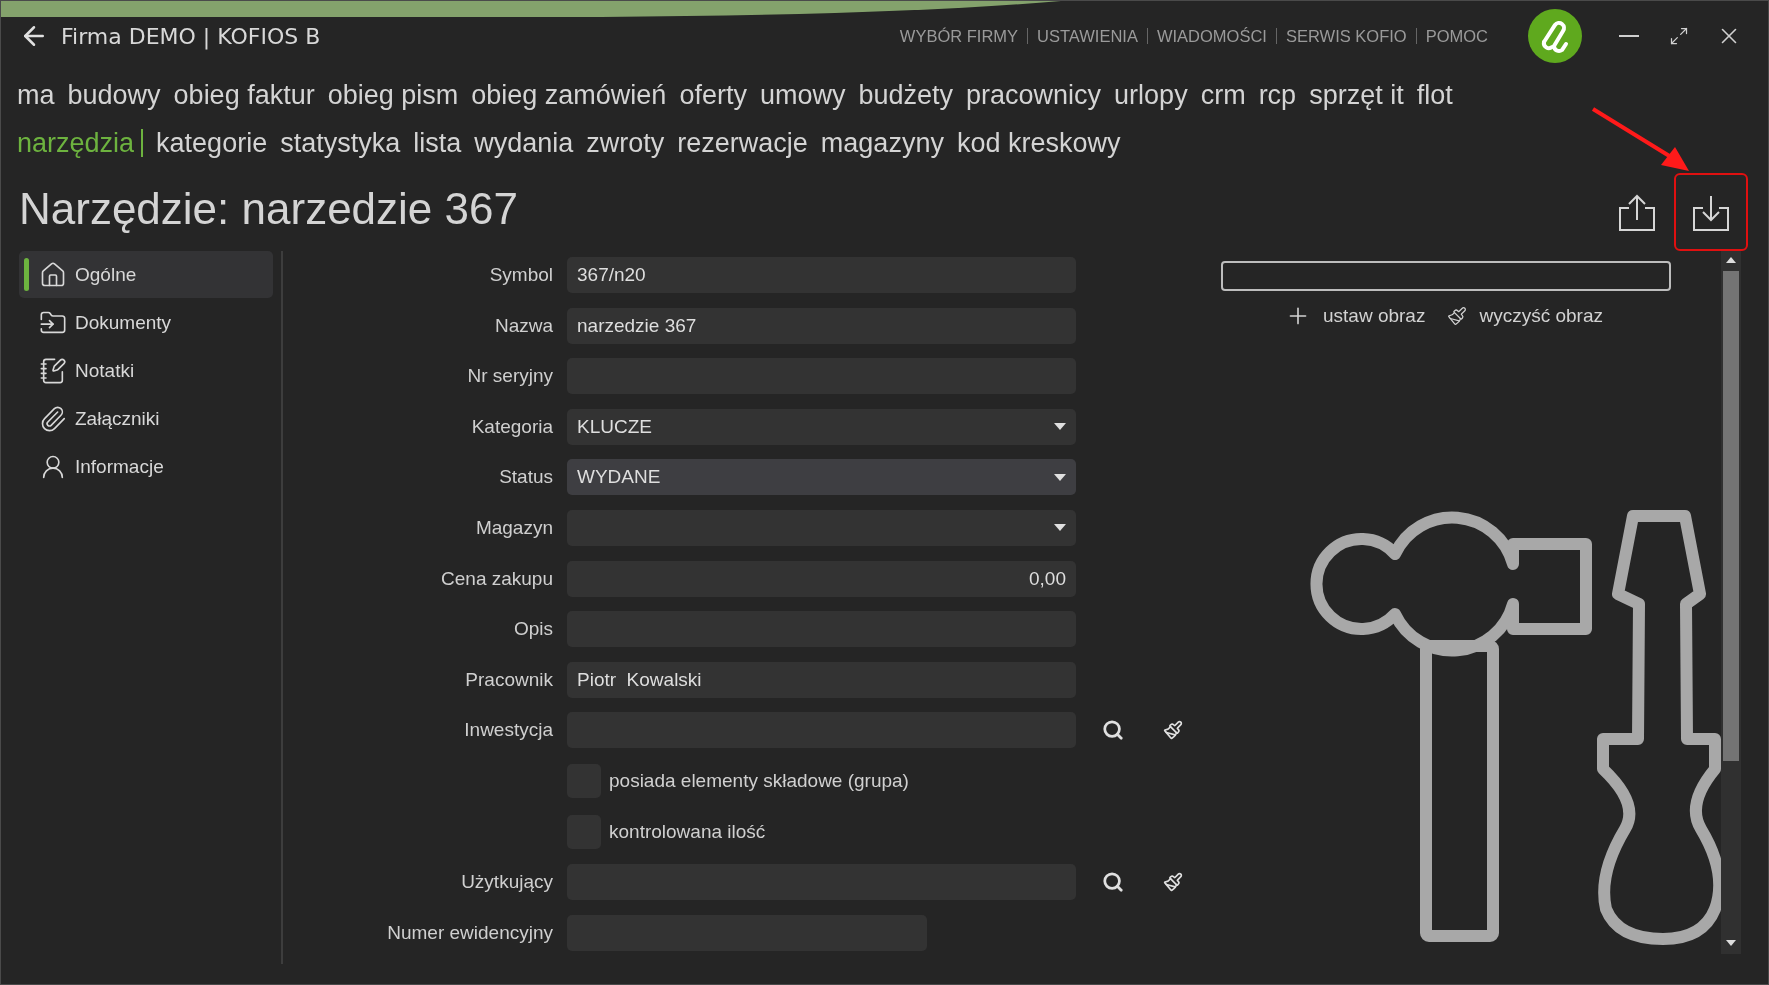 The height and width of the screenshot is (985, 1769). Describe the element at coordinates (76, 143) in the screenshot. I see `current-module-link: narzędzia` at that location.